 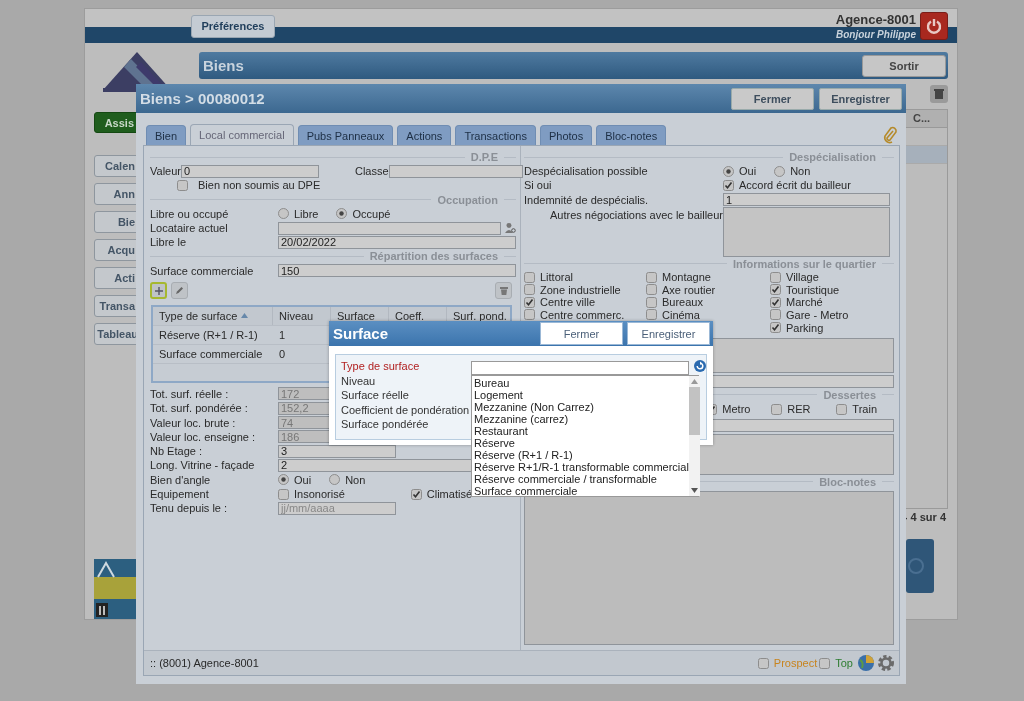 What do you see at coordinates (847, 481) in the screenshot?
I see `section-title: Bloc-notes` at bounding box center [847, 481].